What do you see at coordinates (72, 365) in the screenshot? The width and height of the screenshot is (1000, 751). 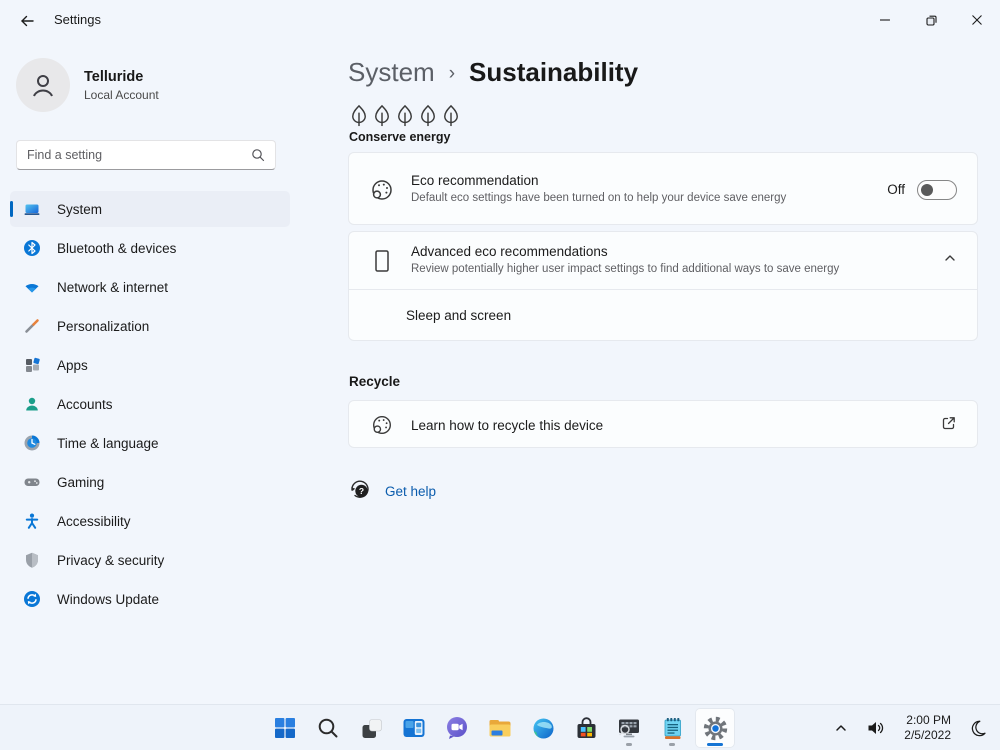 I see `sidebar-item-label: Apps` at bounding box center [72, 365].